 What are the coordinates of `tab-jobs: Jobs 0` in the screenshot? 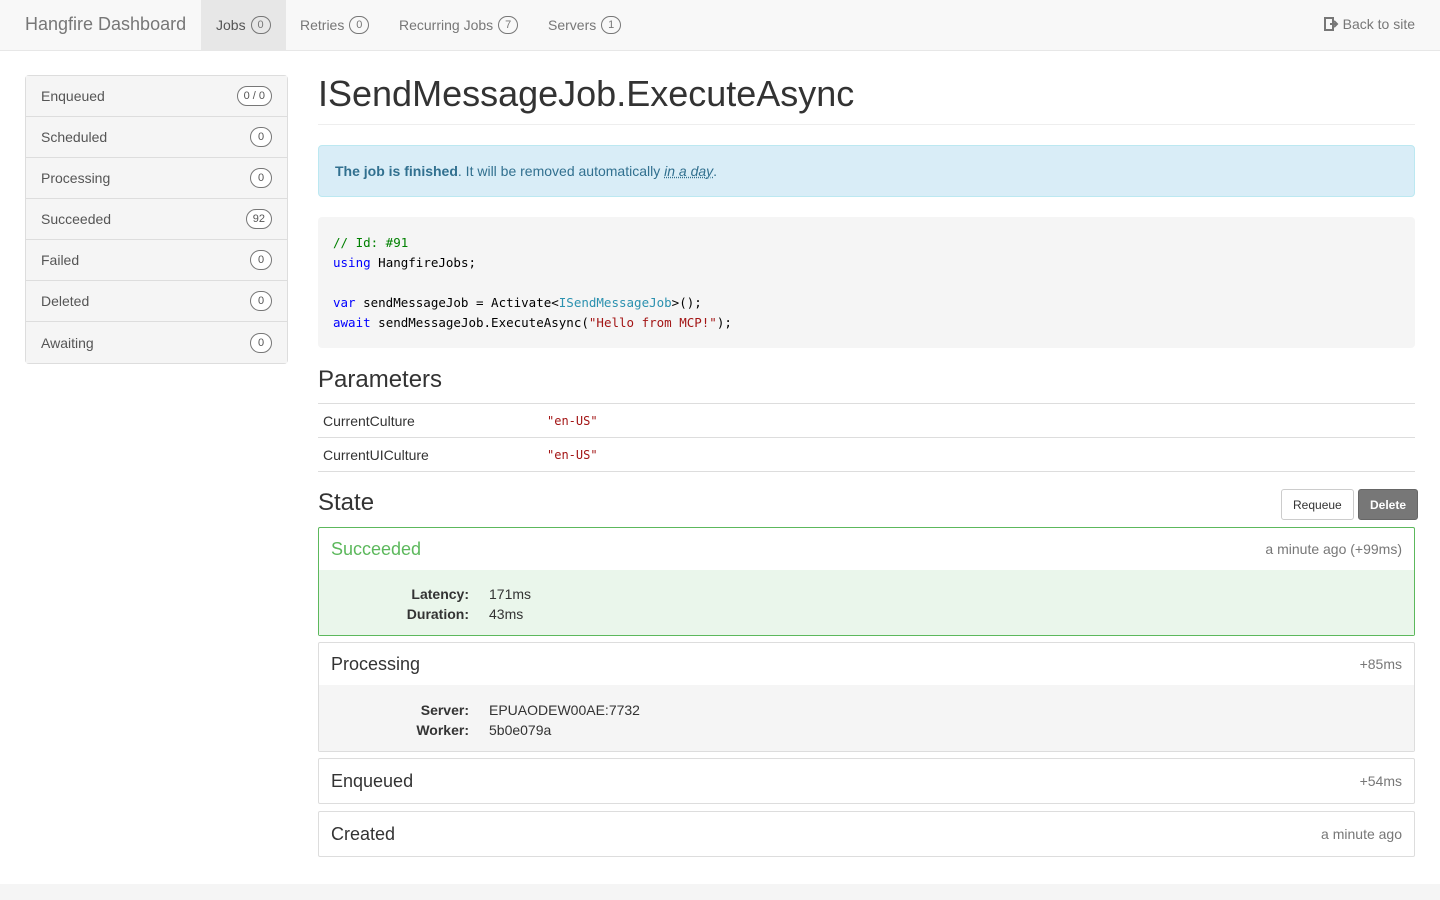 It's located at (243, 25).